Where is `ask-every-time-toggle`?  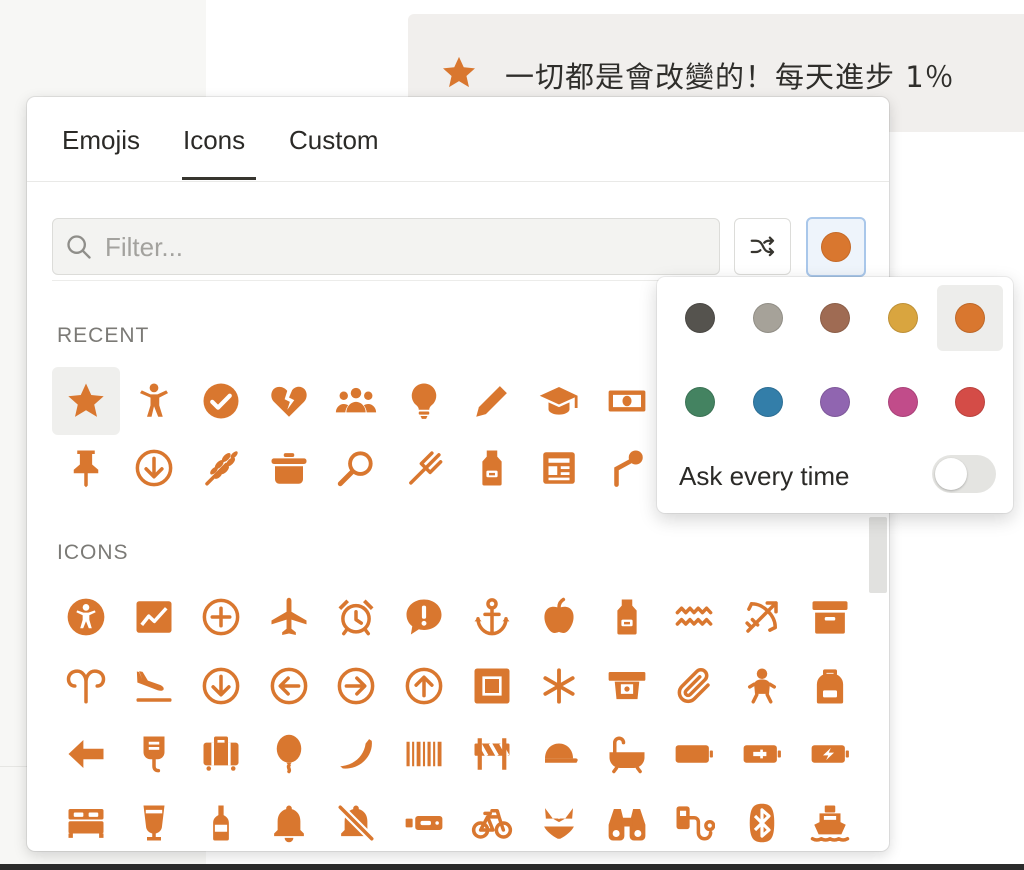
ask-every-time-toggle is located at coordinates (964, 474).